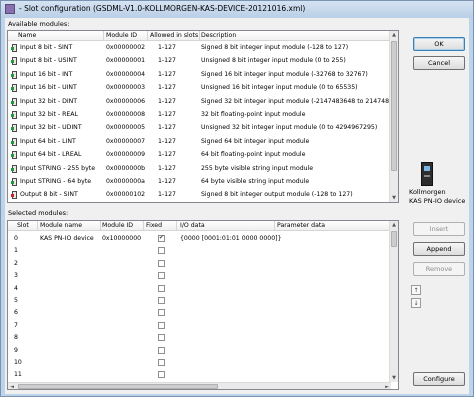 This screenshot has height=397, width=474. I want to click on module-name: Input 32 bit - REAL, so click(49, 114).